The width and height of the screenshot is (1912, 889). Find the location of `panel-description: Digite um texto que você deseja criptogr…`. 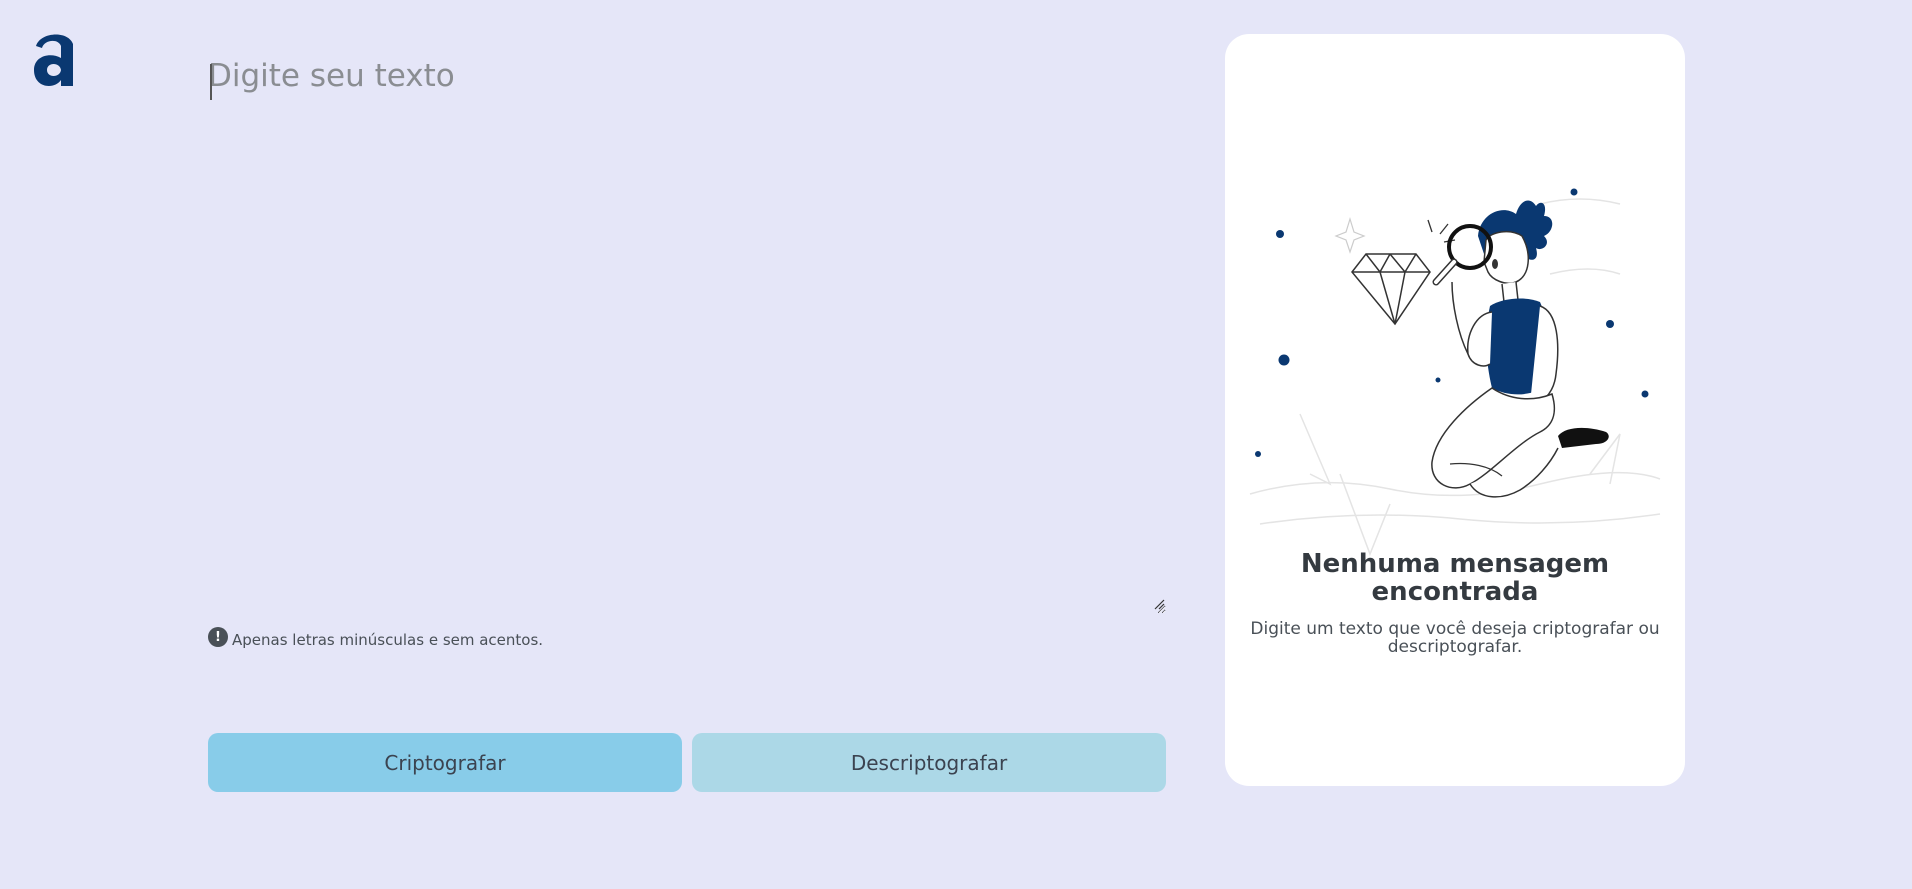

panel-description: Digite um texto que você deseja criptogr… is located at coordinates (1455, 638).